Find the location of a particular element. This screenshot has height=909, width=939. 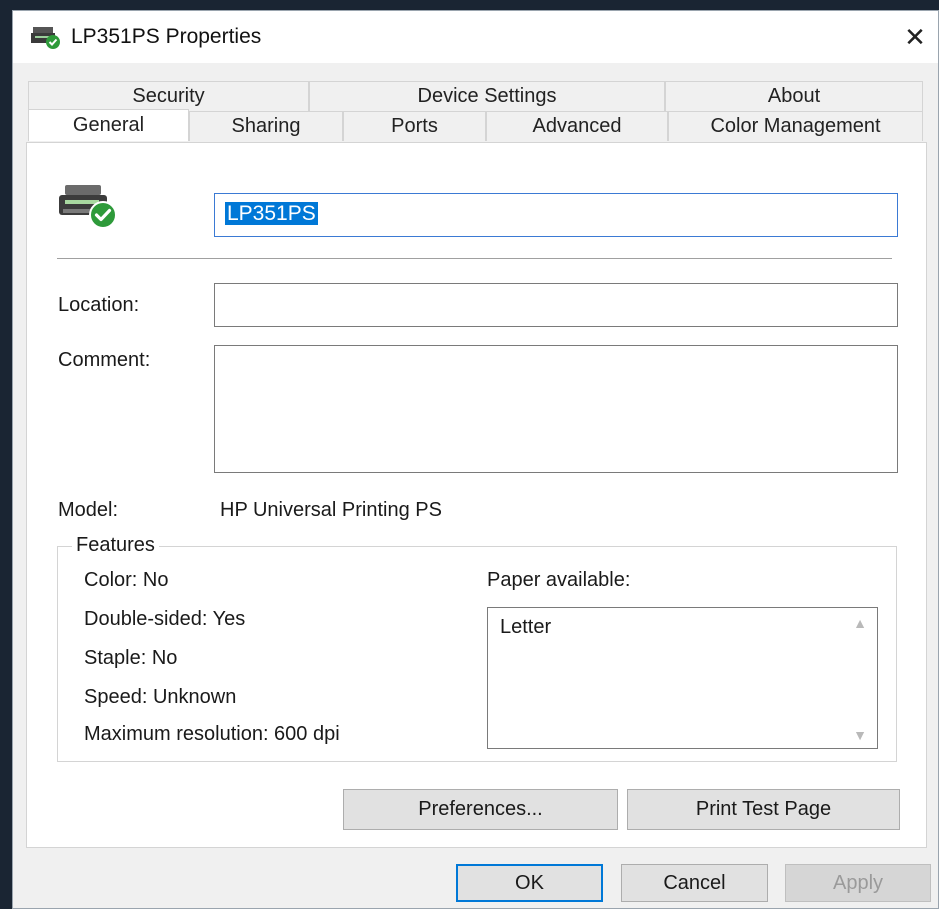

close-button: ✕ is located at coordinates (915, 37).